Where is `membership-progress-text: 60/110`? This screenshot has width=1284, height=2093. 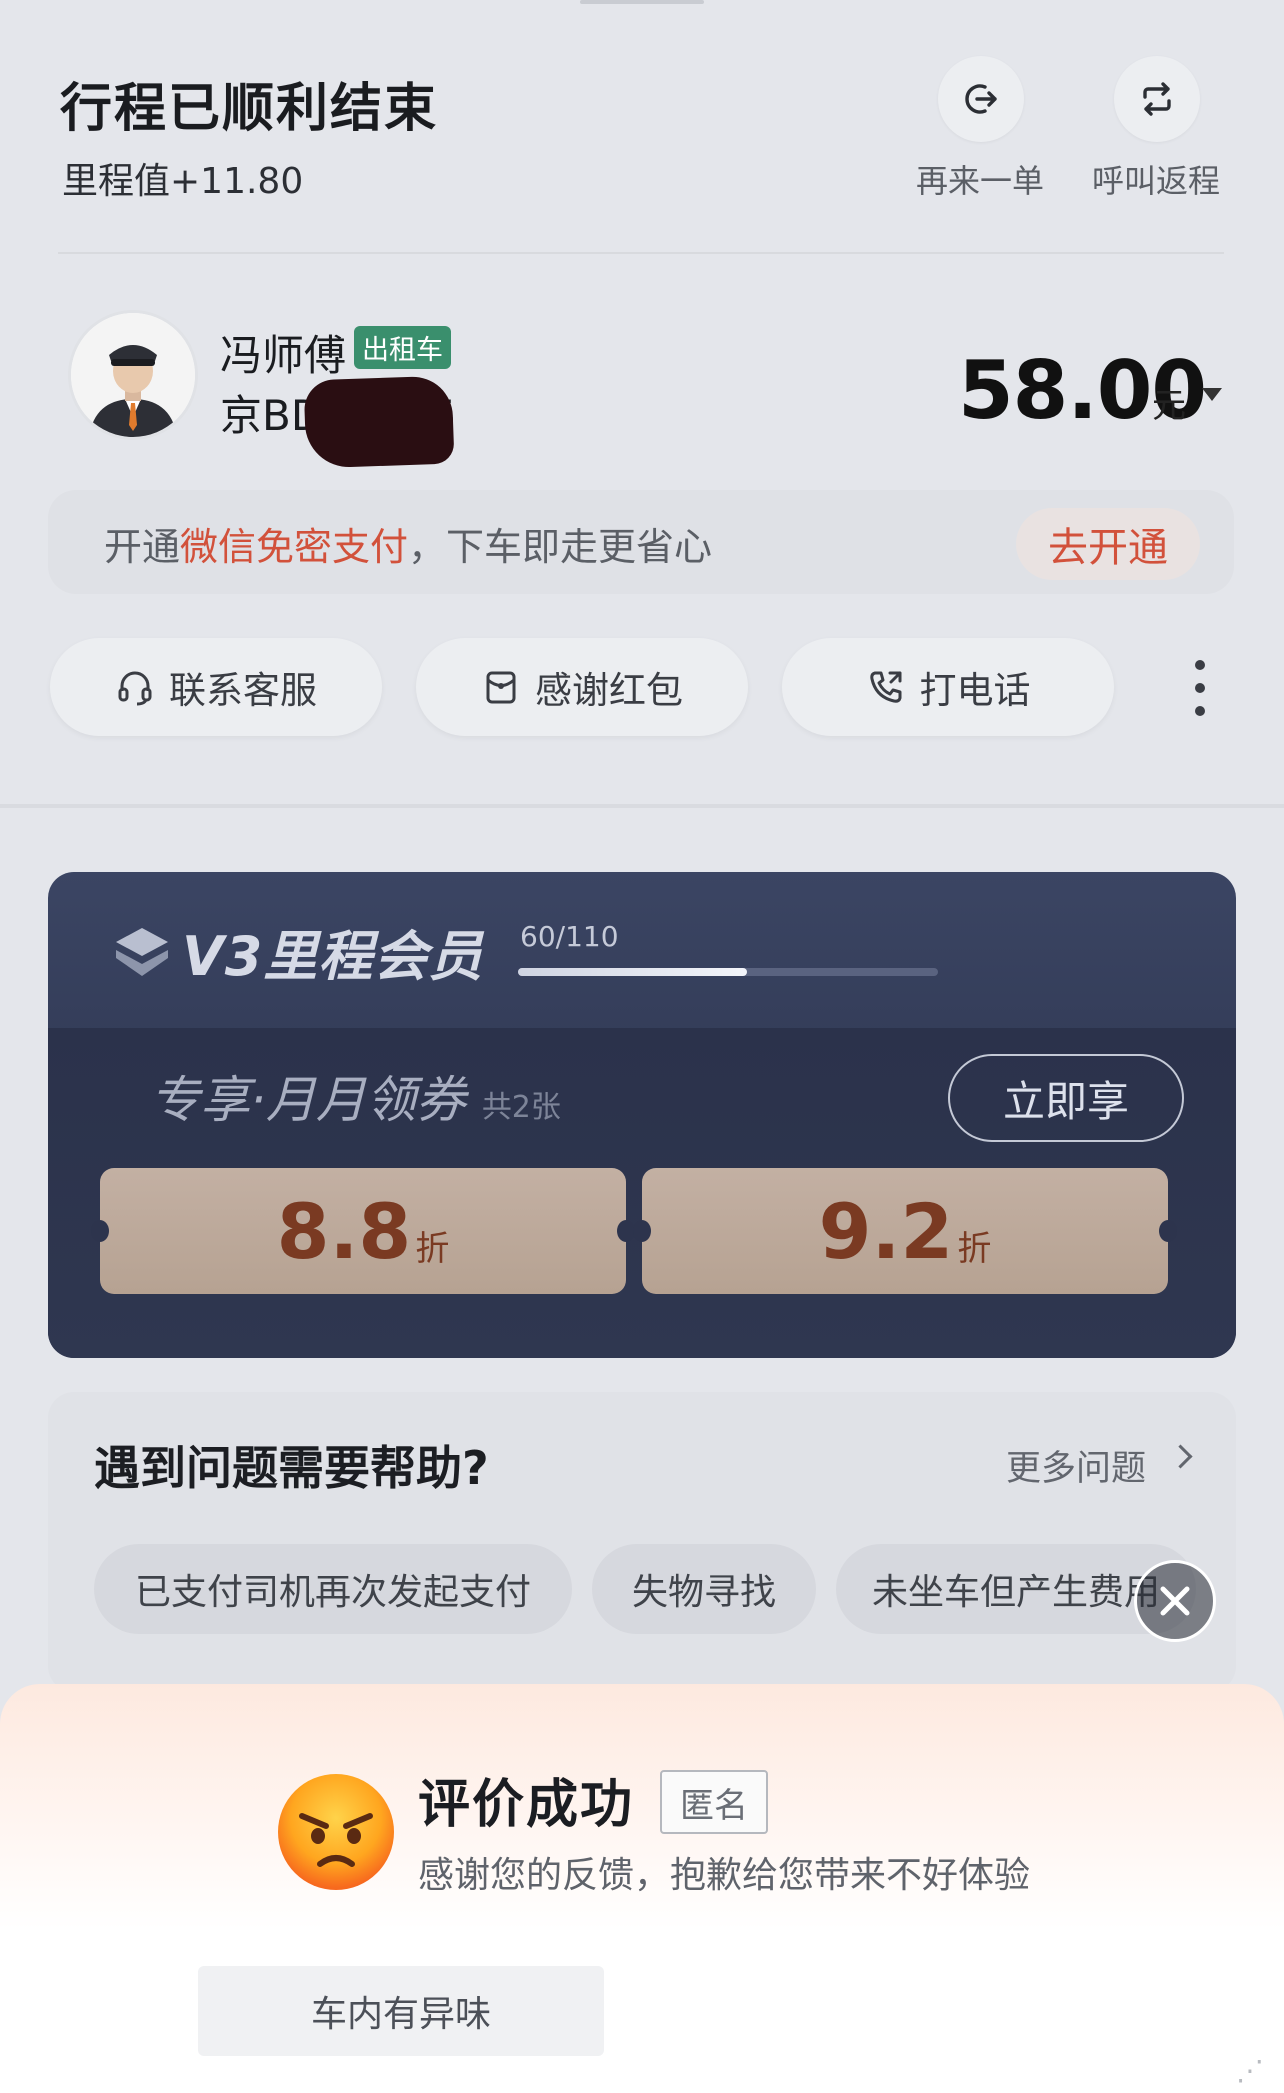 membership-progress-text: 60/110 is located at coordinates (569, 936).